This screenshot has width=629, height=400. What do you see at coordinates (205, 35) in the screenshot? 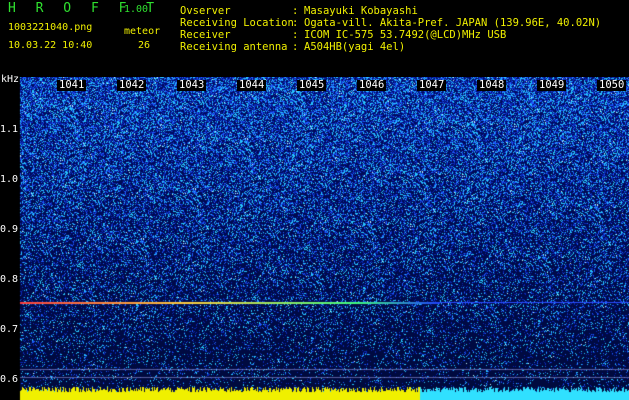
I see `info-label-receiver: Receiver` at bounding box center [205, 35].